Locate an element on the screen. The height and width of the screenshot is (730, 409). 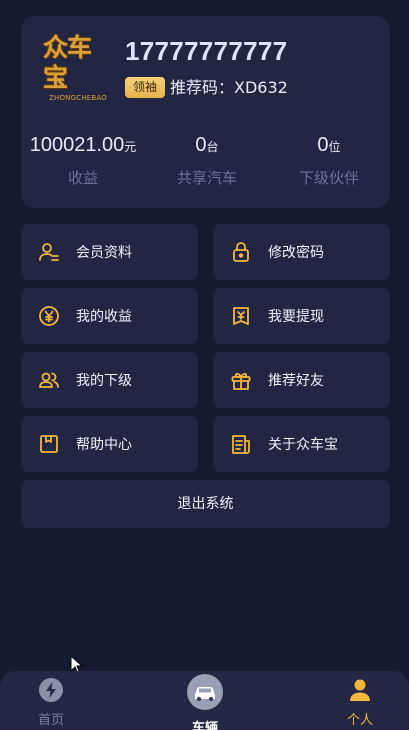
my-earnings-button: 我的收益 is located at coordinates (109, 316).